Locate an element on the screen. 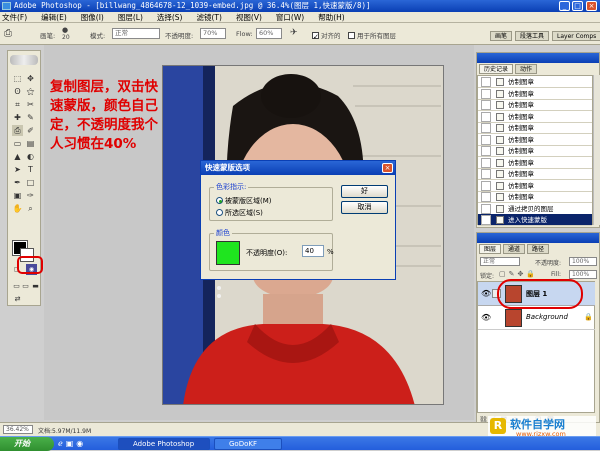  minimize-button: _ is located at coordinates (564, 6).